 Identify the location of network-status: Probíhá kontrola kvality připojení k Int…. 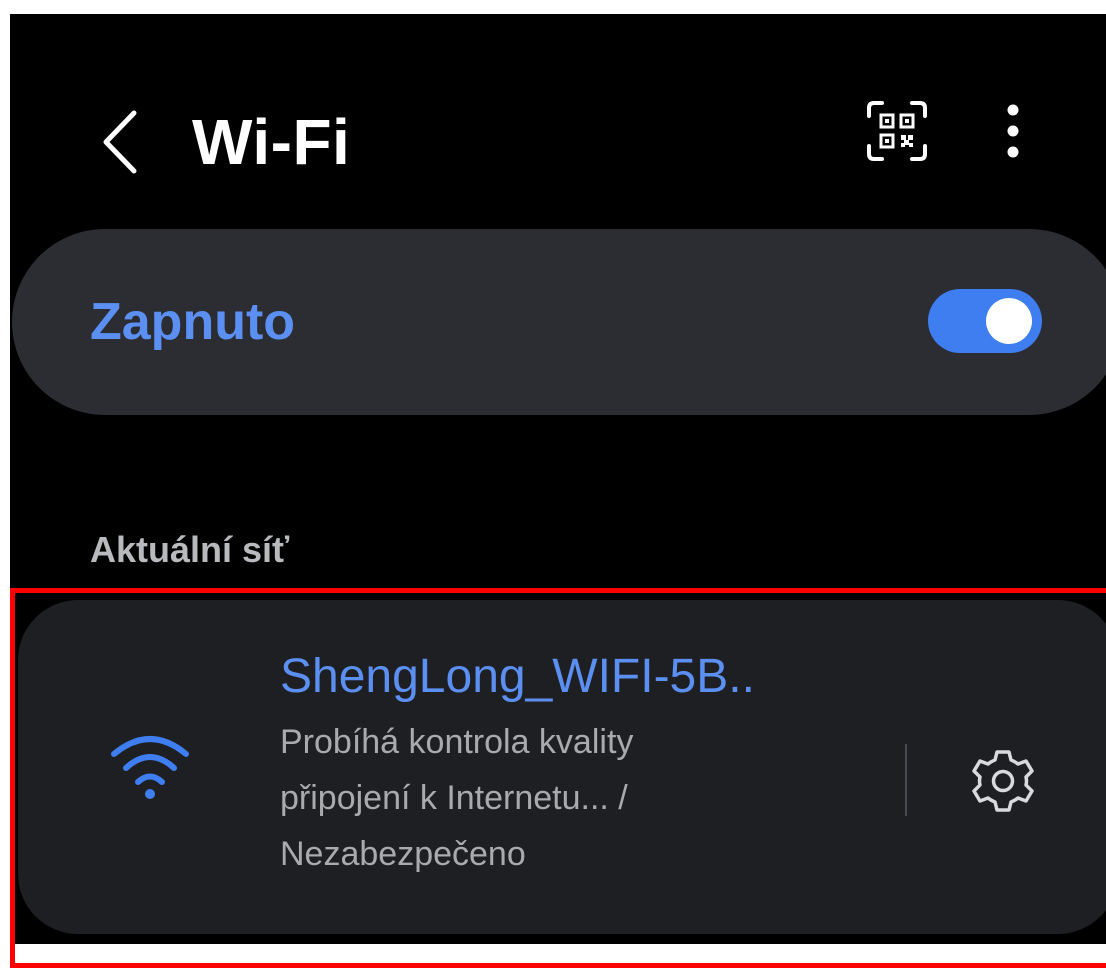
(560, 798).